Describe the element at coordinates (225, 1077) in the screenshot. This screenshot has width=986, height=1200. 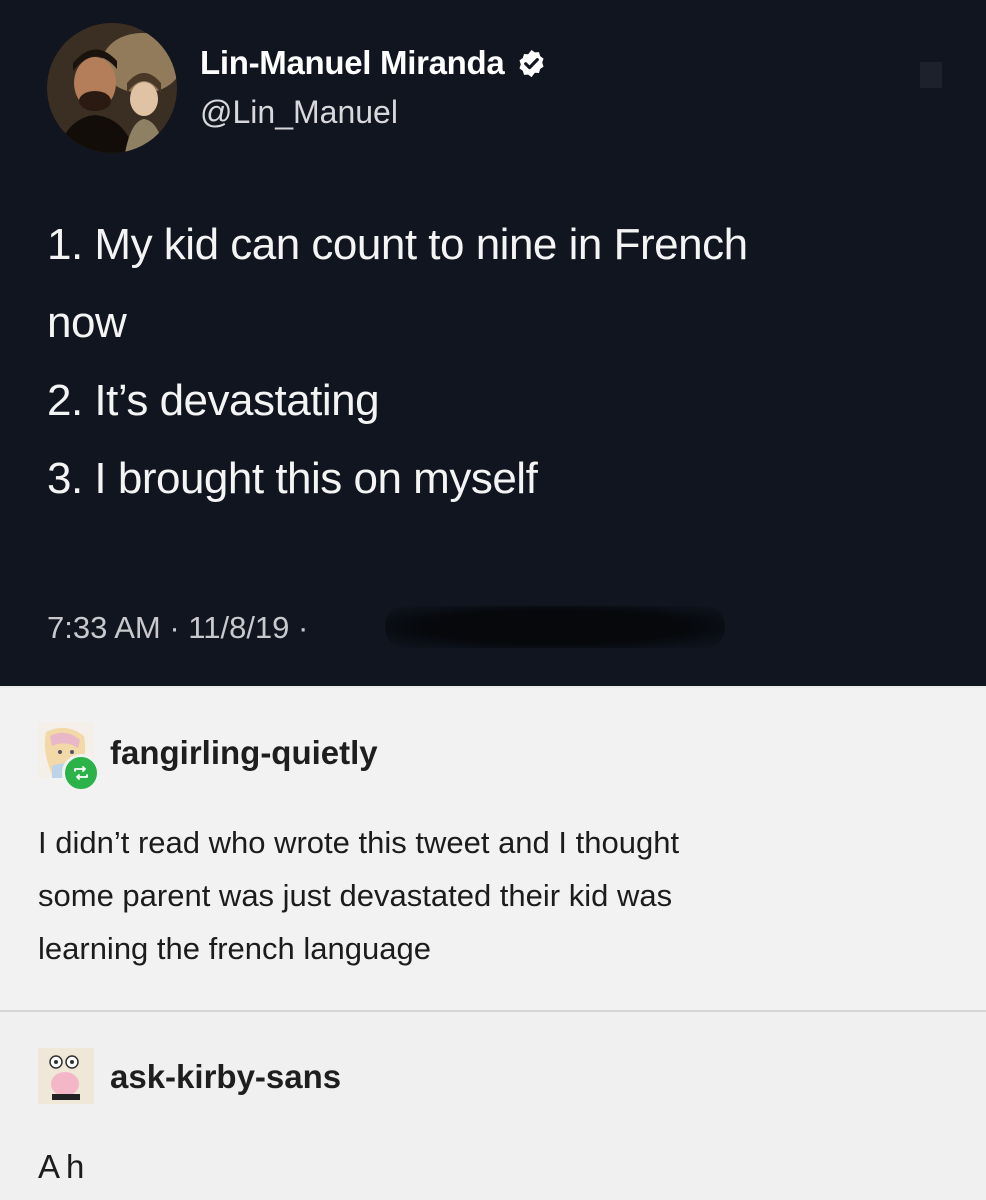
I see `blog-name: ask-kirby-sans` at that location.